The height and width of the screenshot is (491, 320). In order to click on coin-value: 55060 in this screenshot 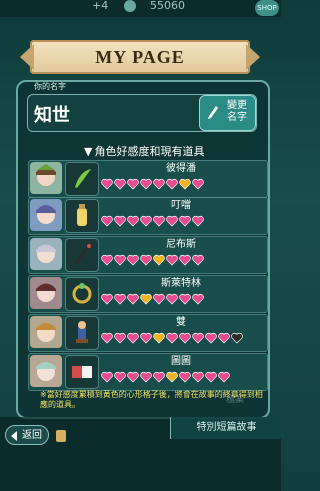, I will do `click(167, 6)`.